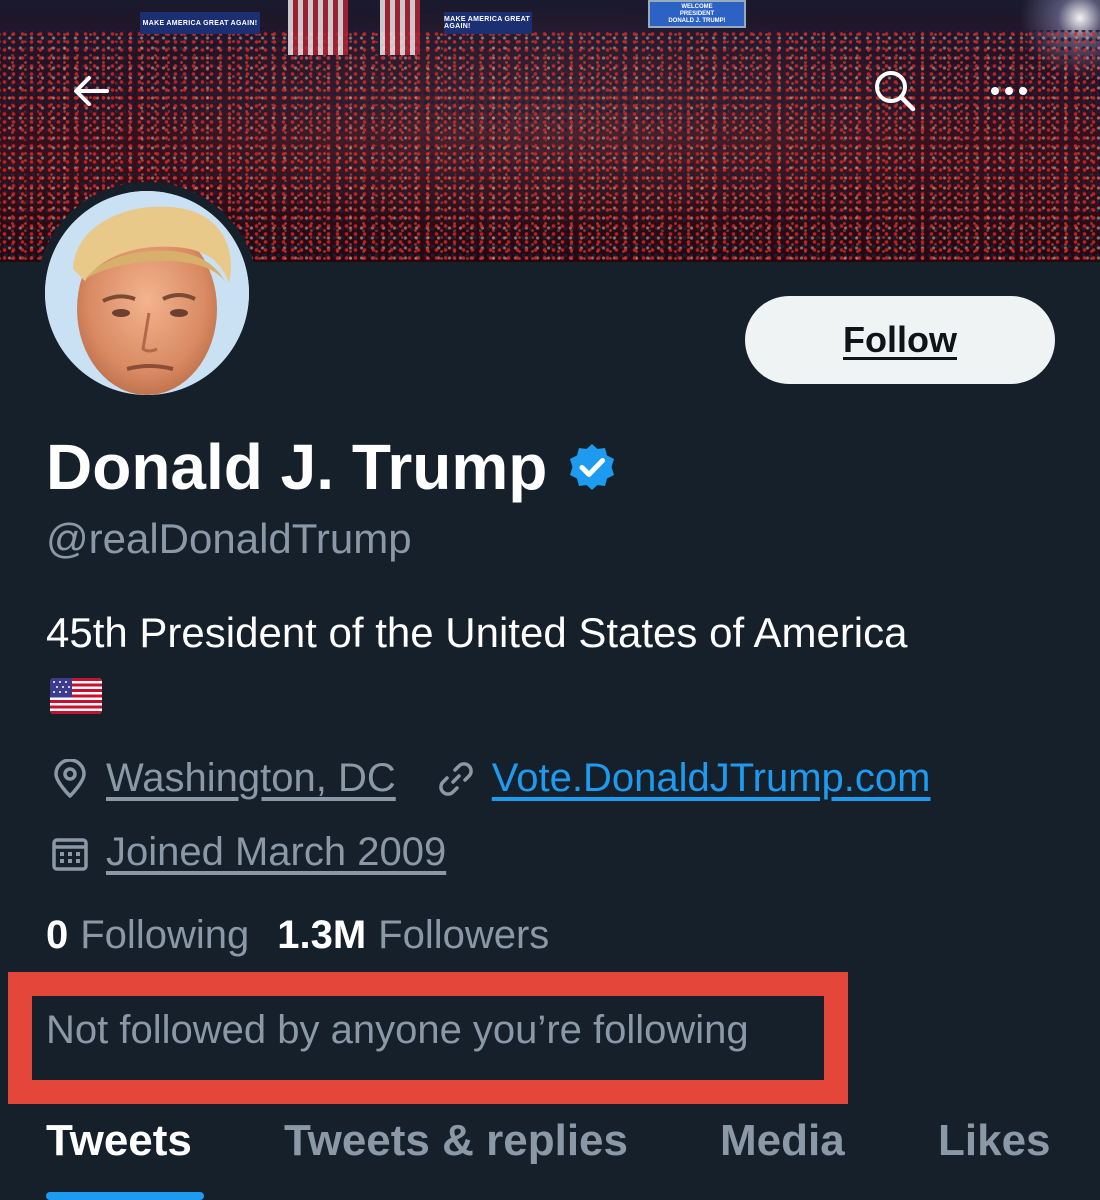 This screenshot has width=1100, height=1200. Describe the element at coordinates (782, 1155) in the screenshot. I see `tab-media: Media` at that location.